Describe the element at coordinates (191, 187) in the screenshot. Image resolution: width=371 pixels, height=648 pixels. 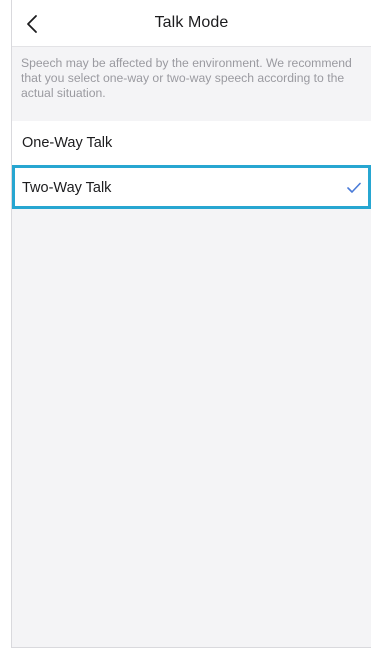
I see `option-two-way-talk: Two-Way Talk` at that location.